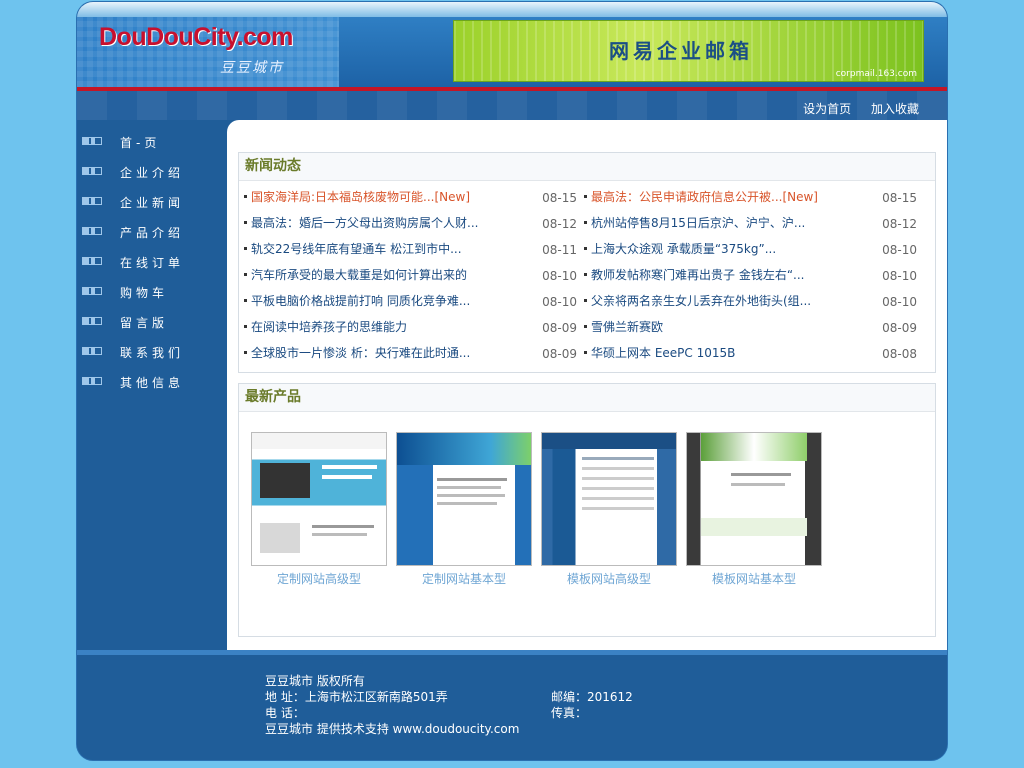  What do you see at coordinates (704, 196) in the screenshot?
I see `news-link: 最高法：公民申请政府信息公开被...[New]` at bounding box center [704, 196].